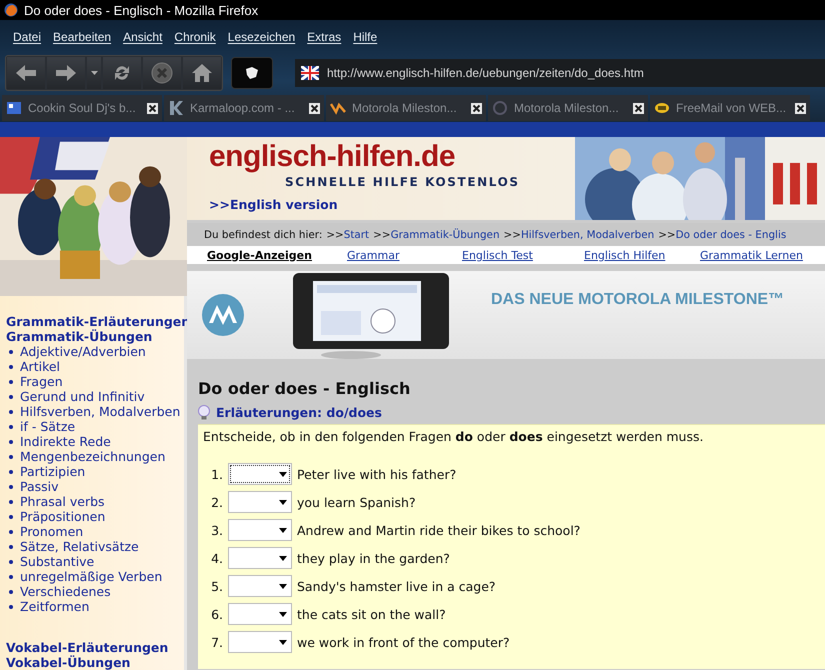 The image size is (825, 670). What do you see at coordinates (357, 234) in the screenshot?
I see `breadcrumb-link: Start` at bounding box center [357, 234].